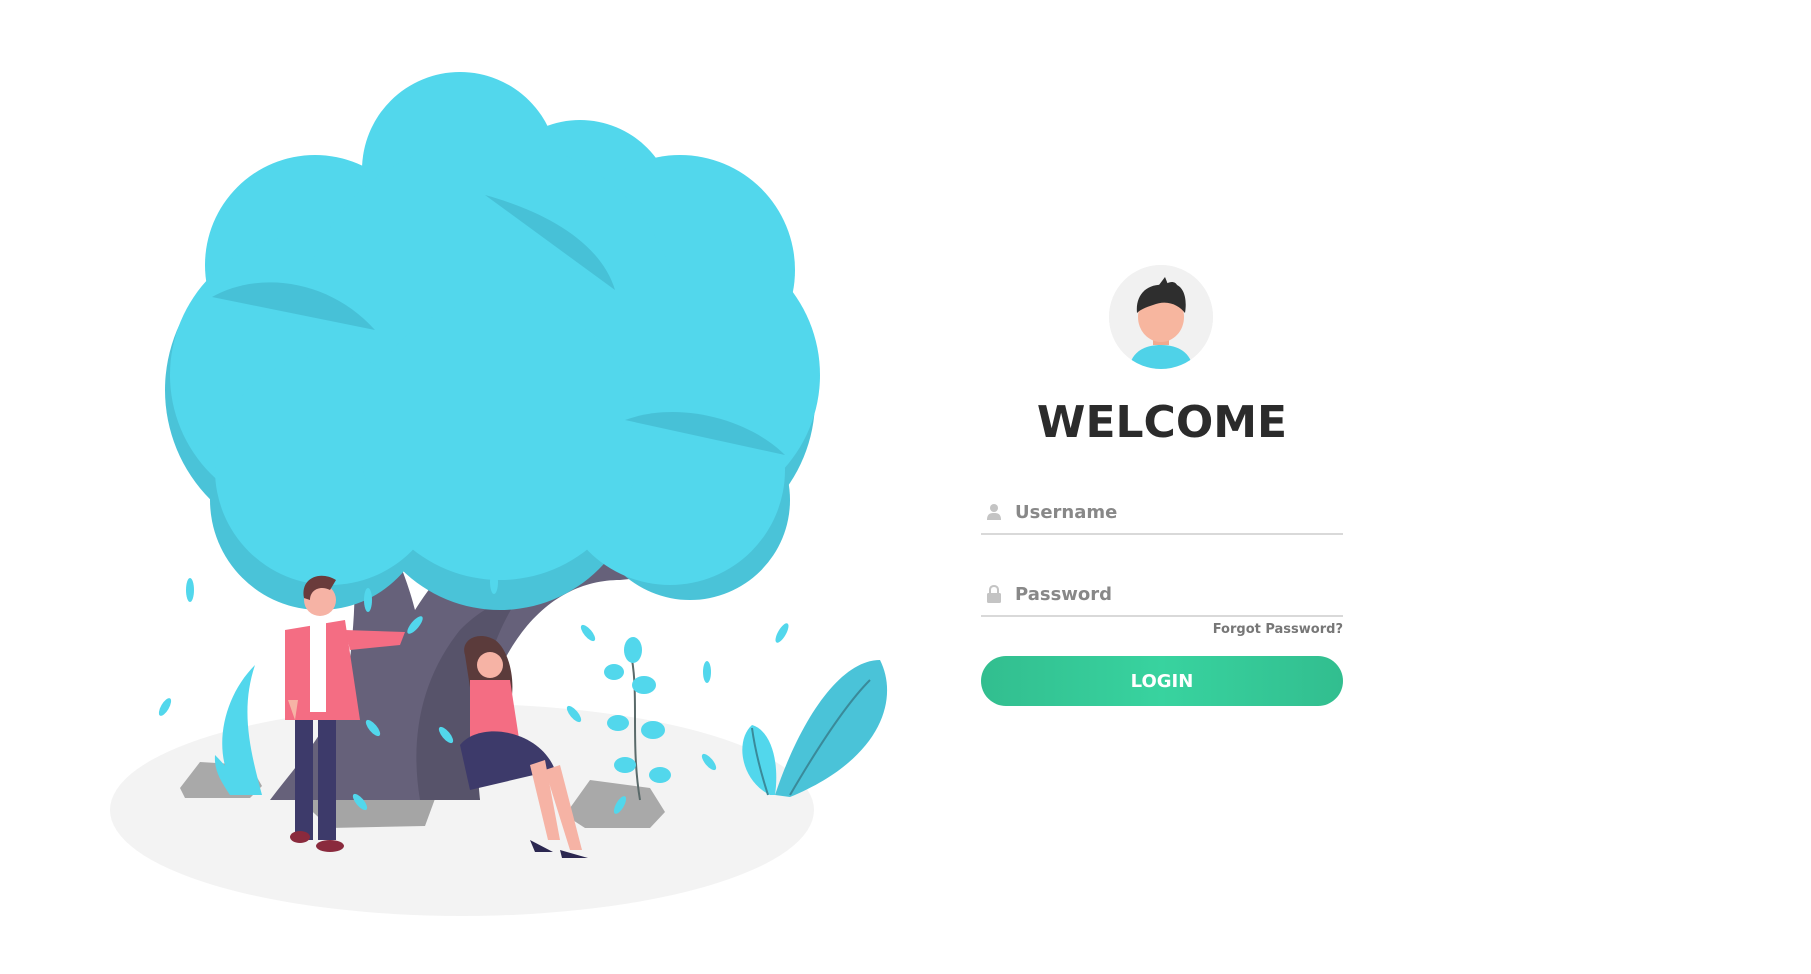 This screenshot has width=1811, height=974. Describe the element at coordinates (1175, 512) in the screenshot. I see `username-input` at that location.